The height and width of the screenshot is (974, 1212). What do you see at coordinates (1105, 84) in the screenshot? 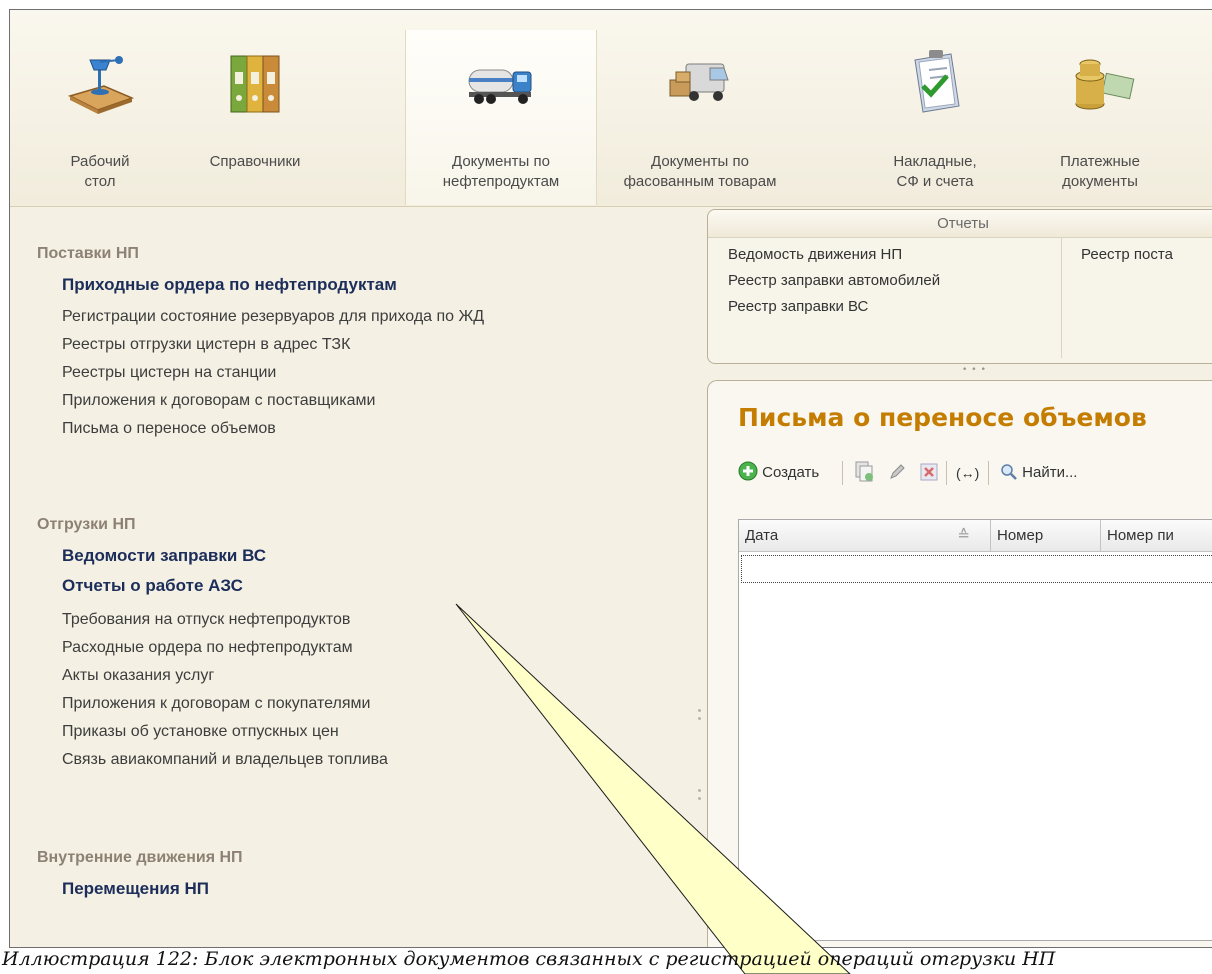
I see `coins-icon` at bounding box center [1105, 84].